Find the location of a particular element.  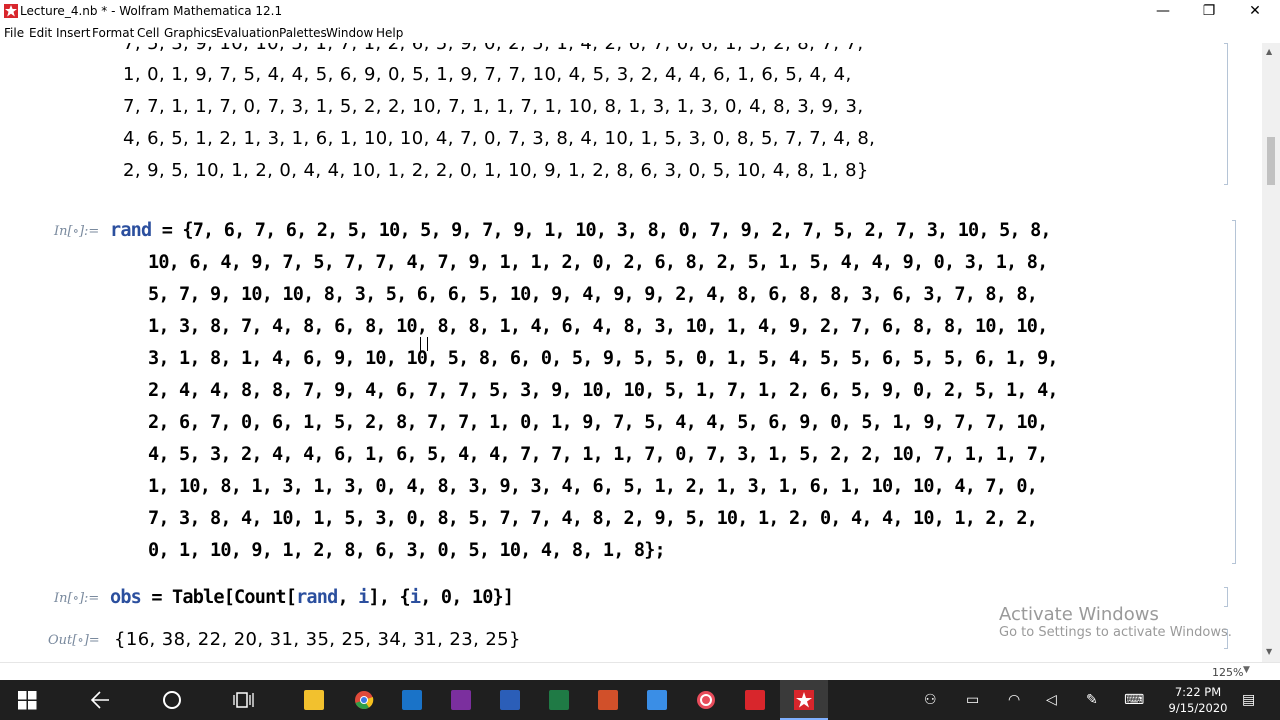

excel-icon is located at coordinates (559, 700).